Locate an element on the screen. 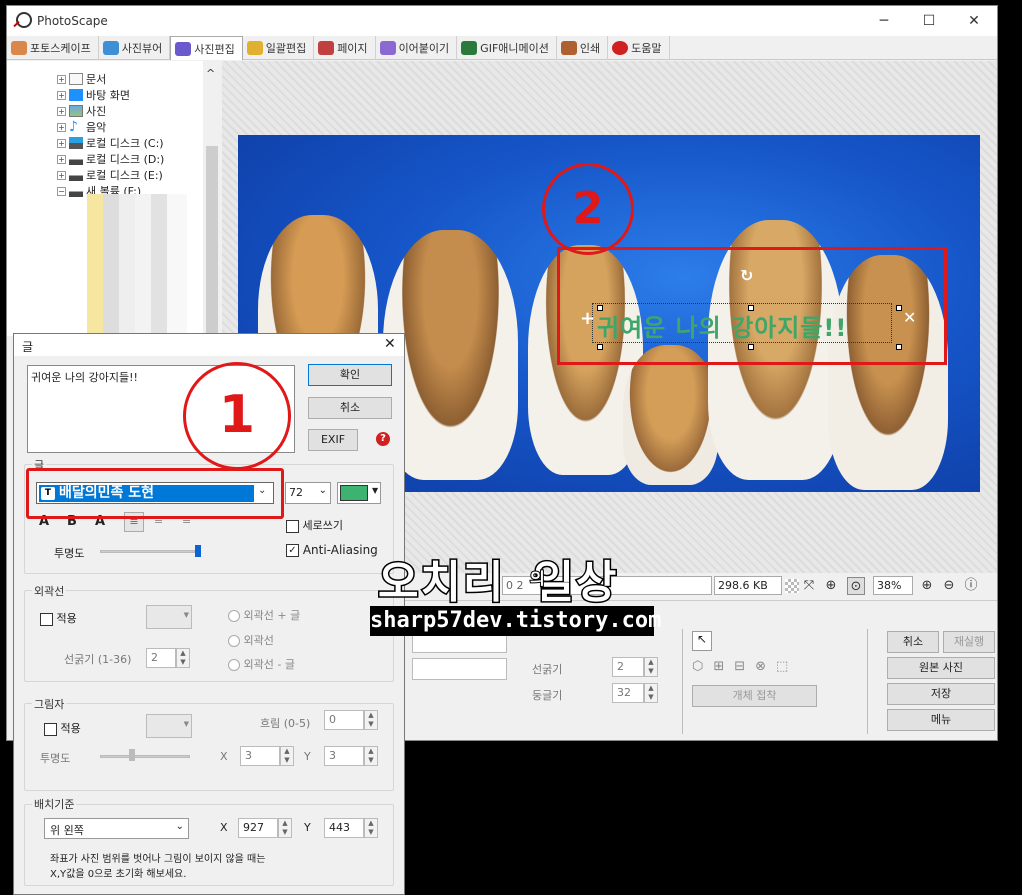 The height and width of the screenshot is (895, 1022). ok-button: 확인 is located at coordinates (350, 375).